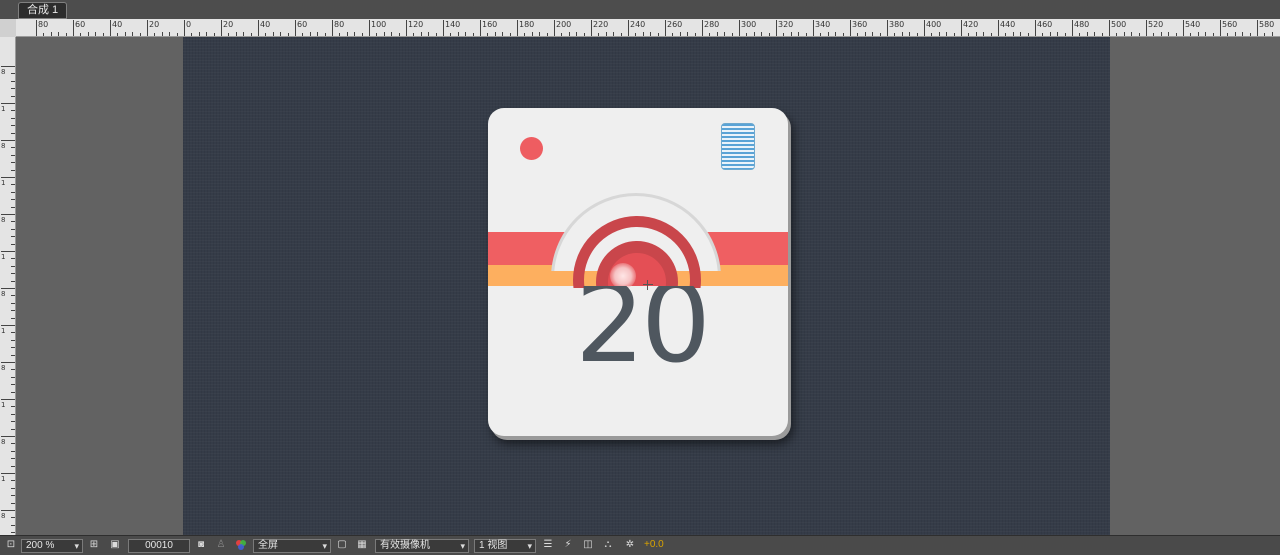 This screenshot has height=555, width=1280. I want to click on always-preview-icon: ⊡, so click(11, 546).